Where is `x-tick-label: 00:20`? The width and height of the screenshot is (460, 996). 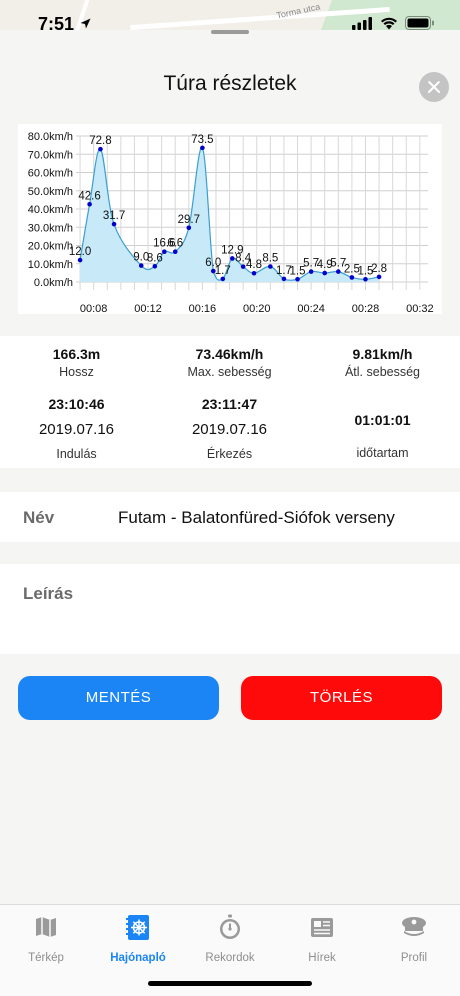
x-tick-label: 00:20 is located at coordinates (257, 308).